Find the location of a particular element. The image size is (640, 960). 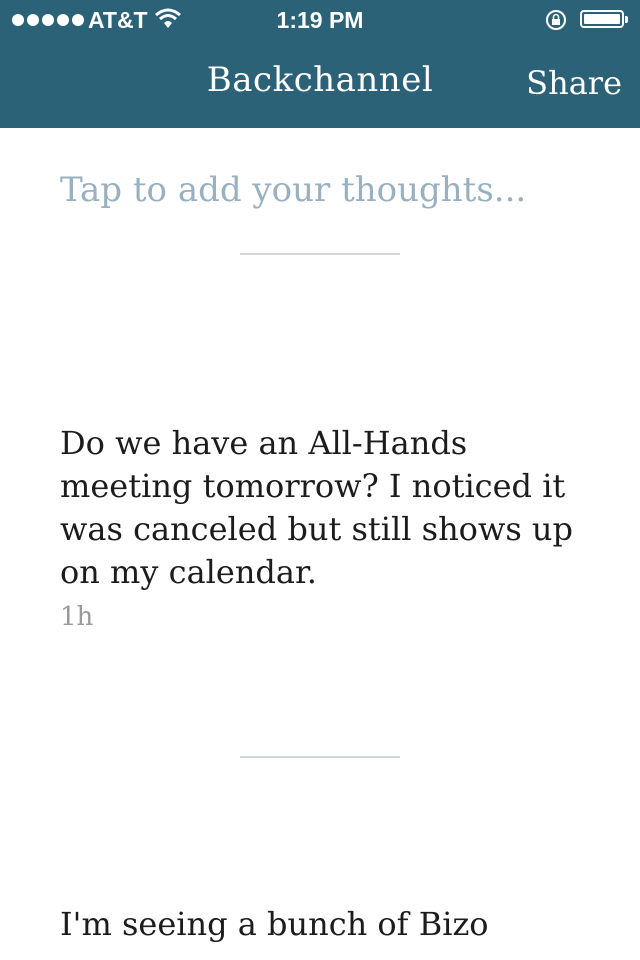

post-timestamp: 1h is located at coordinates (77, 617).